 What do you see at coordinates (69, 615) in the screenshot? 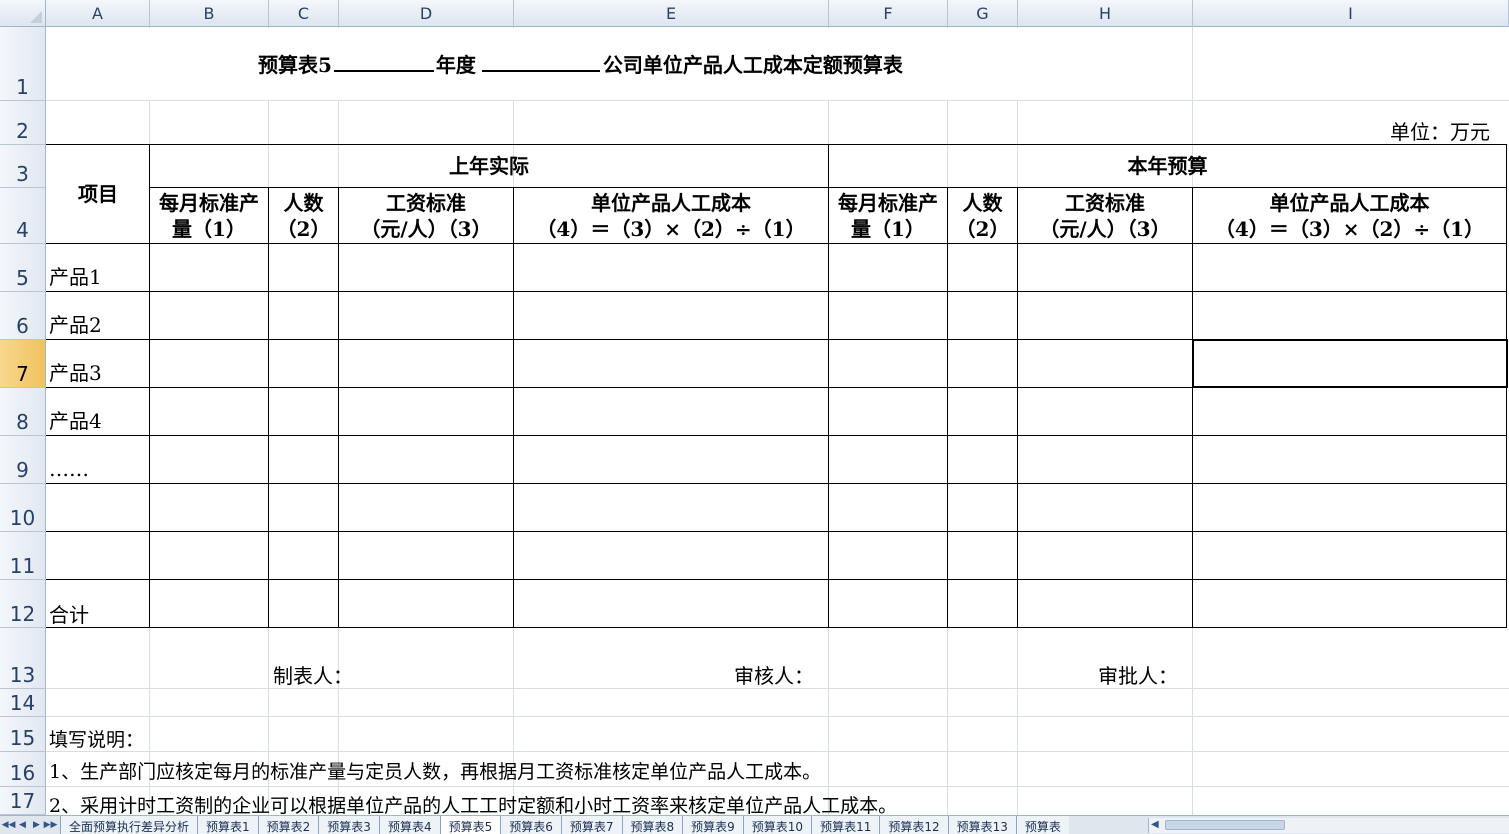
I see `item-row-12-total: 合计` at bounding box center [69, 615].